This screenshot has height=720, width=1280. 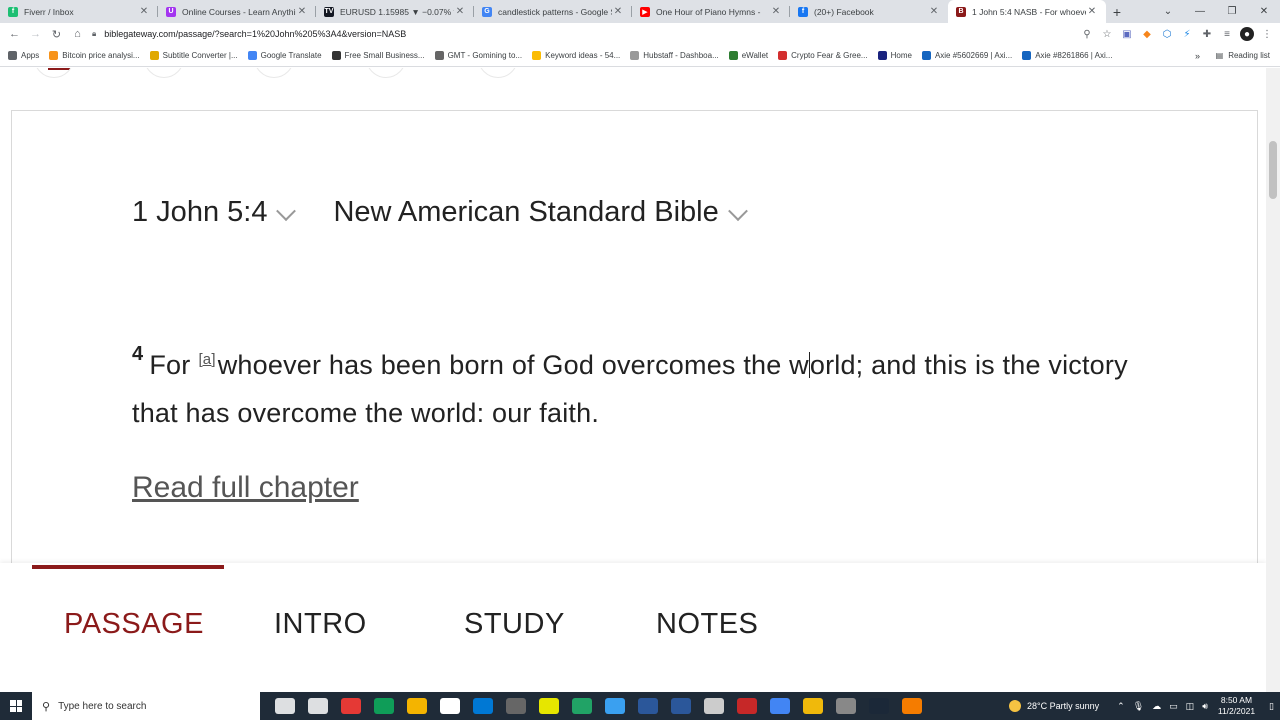 I want to click on browser-tab: f Fiverr / Inbox ✕, so click(x=79, y=11).